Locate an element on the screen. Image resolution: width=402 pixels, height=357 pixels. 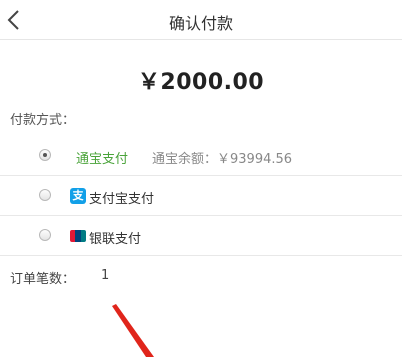
radio-tongbao is located at coordinates (45, 155).